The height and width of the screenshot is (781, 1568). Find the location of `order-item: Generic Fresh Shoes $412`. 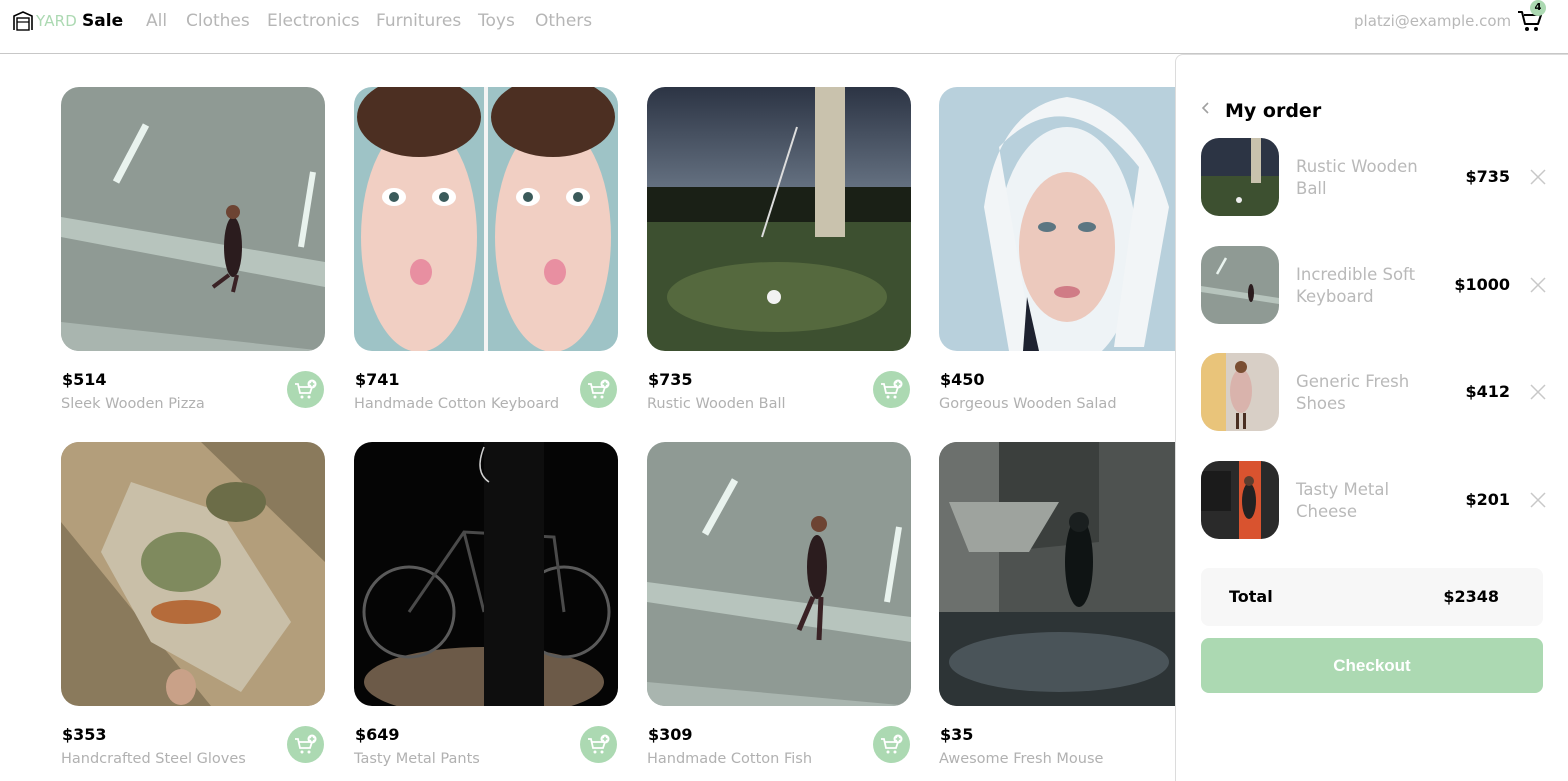

order-item: Generic Fresh Shoes $412 is located at coordinates (1373, 392).